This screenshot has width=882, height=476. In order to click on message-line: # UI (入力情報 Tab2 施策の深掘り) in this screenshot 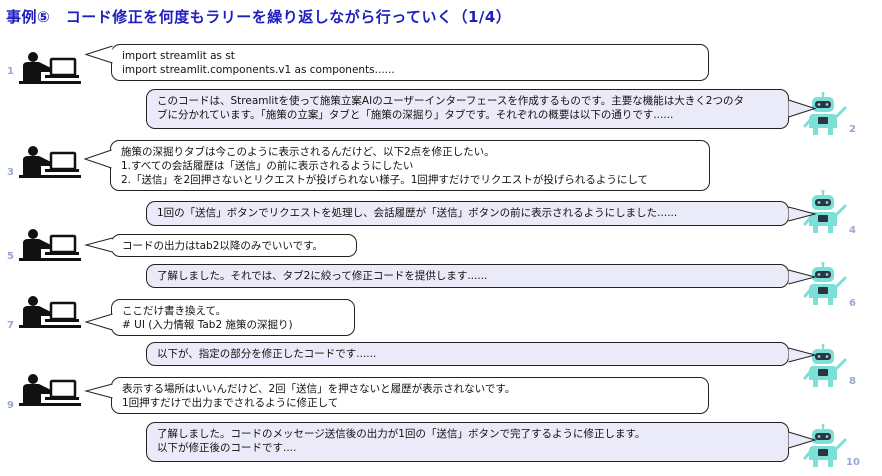, I will do `click(207, 325)`.